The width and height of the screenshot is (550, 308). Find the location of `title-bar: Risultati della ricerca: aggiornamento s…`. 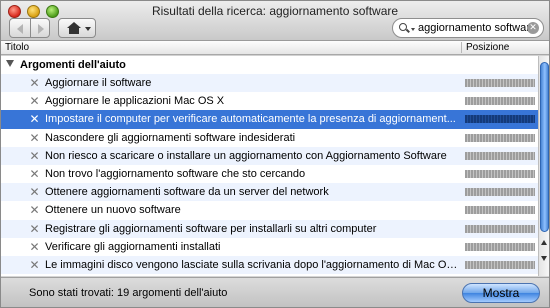

title-bar: Risultati della ricerca: aggiornamento s… is located at coordinates (275, 21).